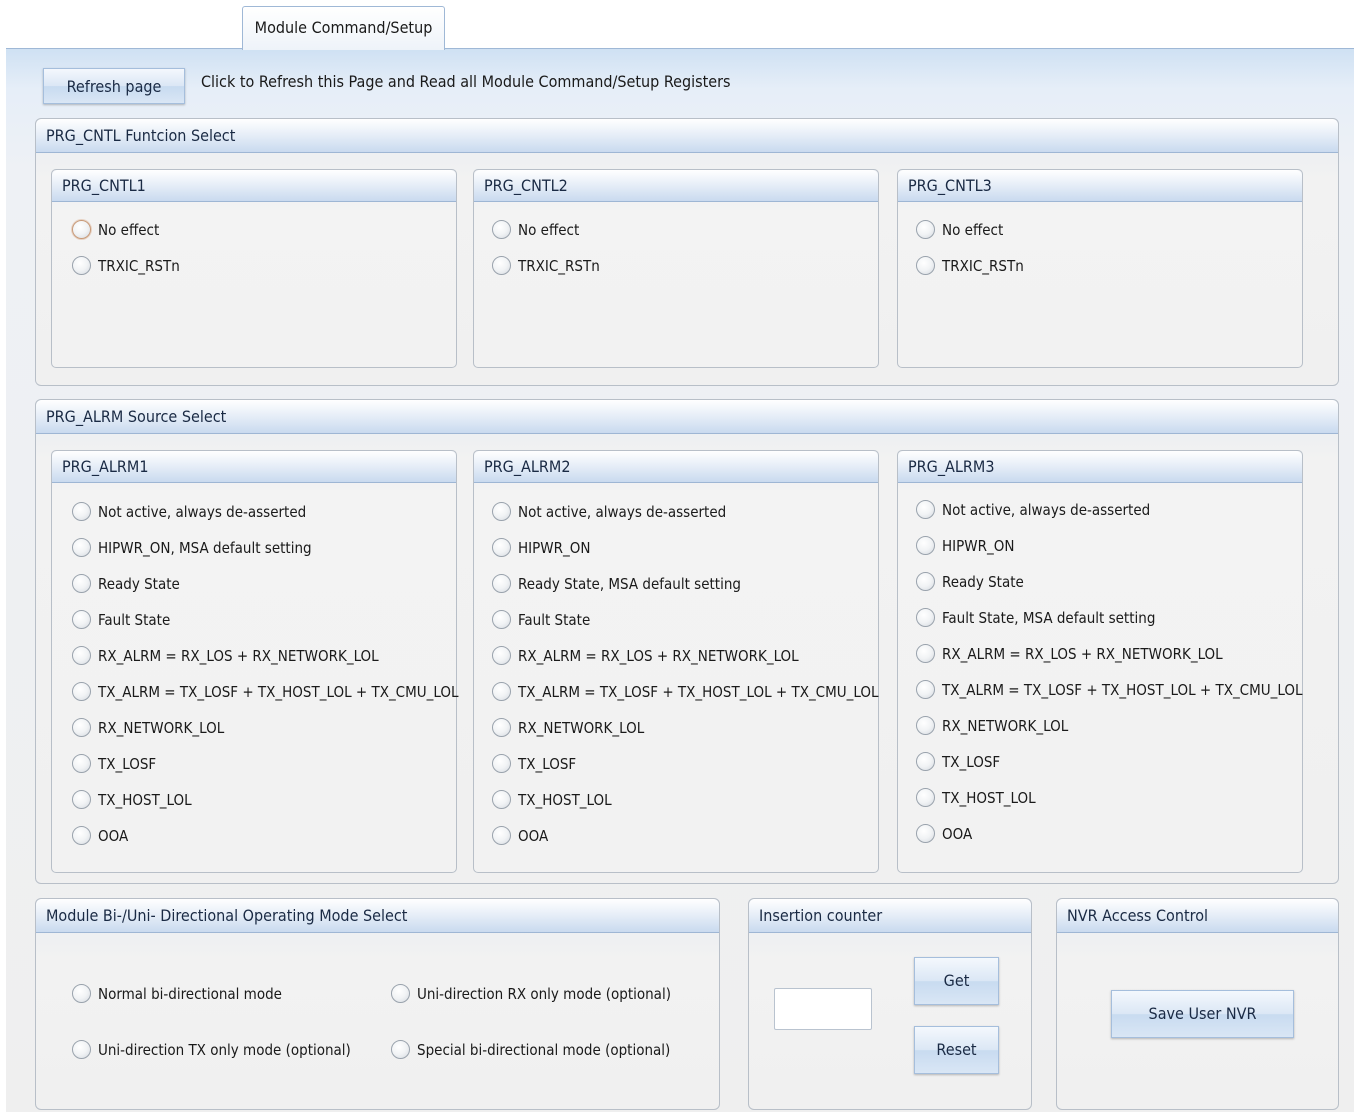 This screenshot has height=1112, width=1354. What do you see at coordinates (114, 86) in the screenshot?
I see `refresh-page-button: Refresh page` at bounding box center [114, 86].